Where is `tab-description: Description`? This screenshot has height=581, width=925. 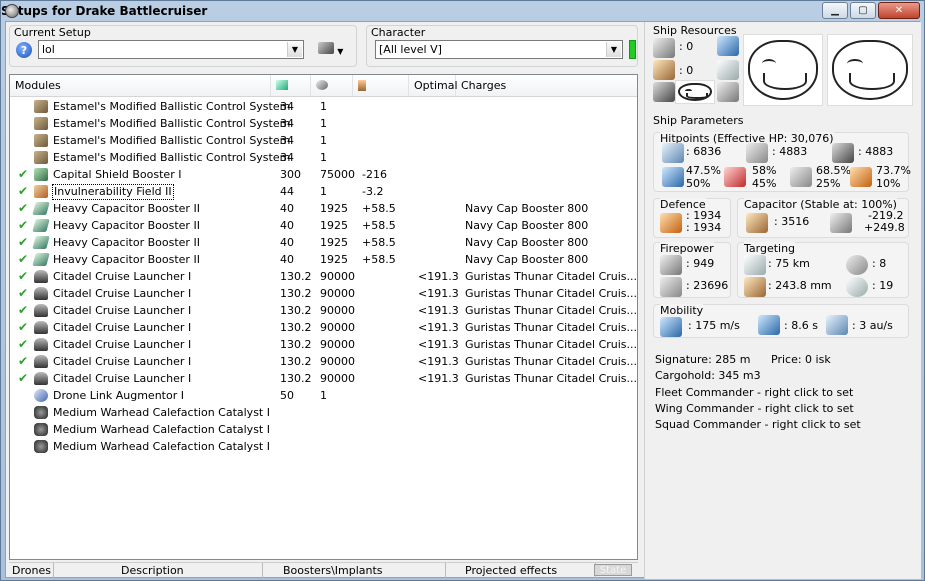
tab-description: Description is located at coordinates (152, 570).